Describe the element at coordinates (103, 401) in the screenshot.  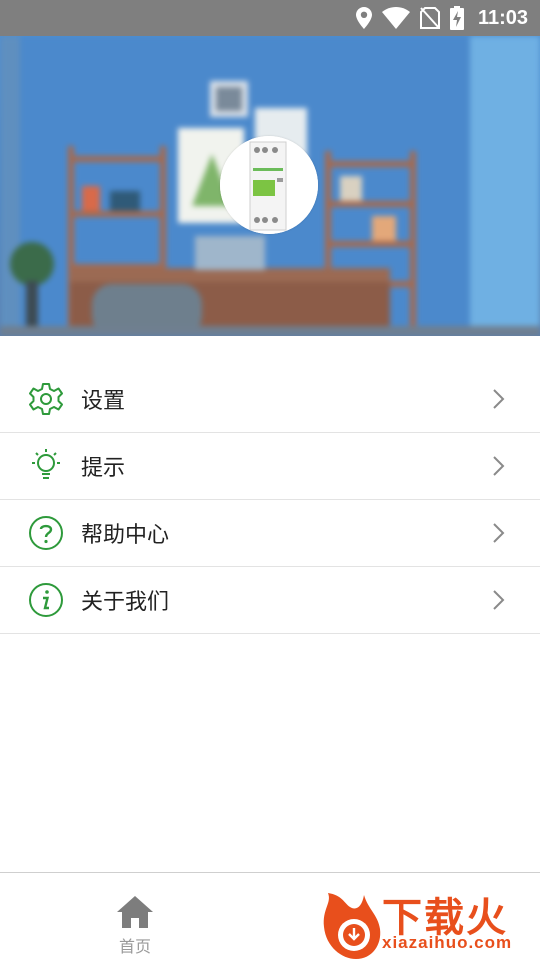
I see `menu-label-settings: 设置` at that location.